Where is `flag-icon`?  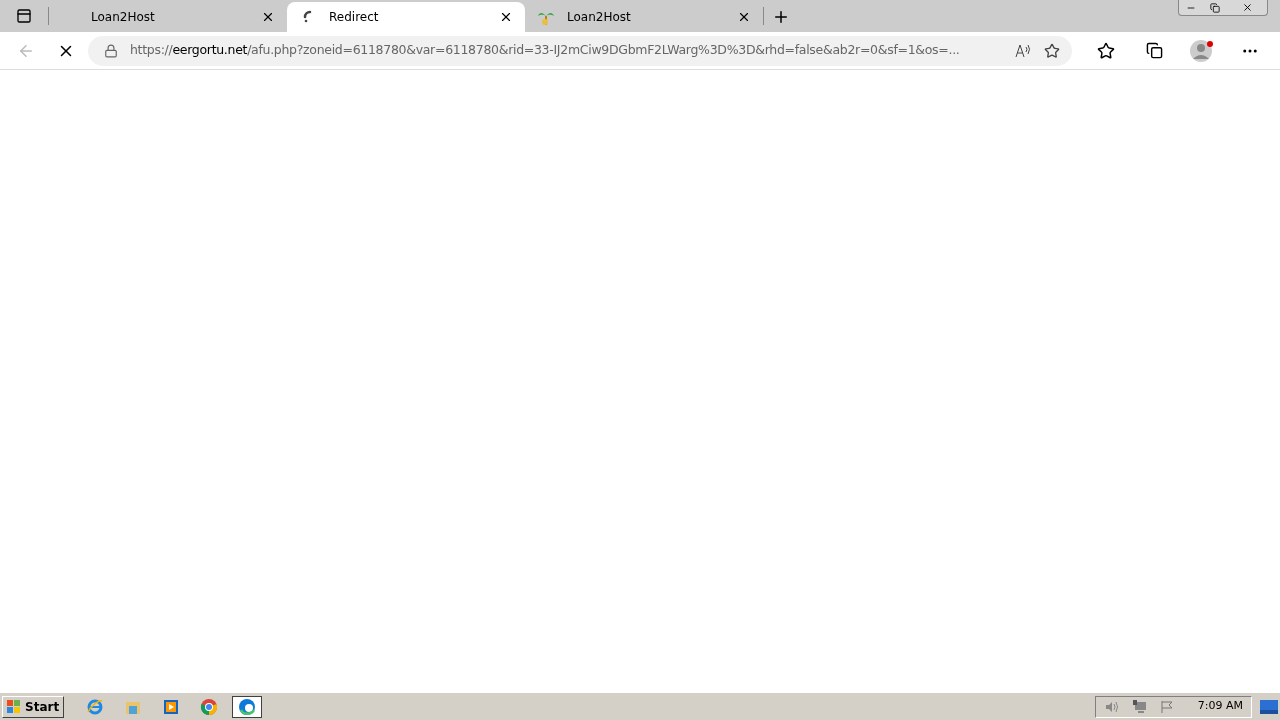 flag-icon is located at coordinates (1166, 706).